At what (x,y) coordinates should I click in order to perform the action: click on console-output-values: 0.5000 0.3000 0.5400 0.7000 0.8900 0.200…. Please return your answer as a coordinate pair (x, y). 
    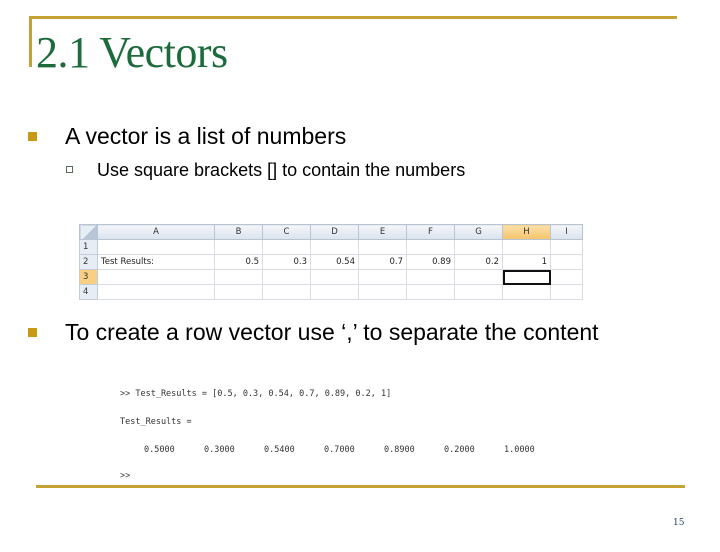
    Looking at the image, I should click on (339, 498).